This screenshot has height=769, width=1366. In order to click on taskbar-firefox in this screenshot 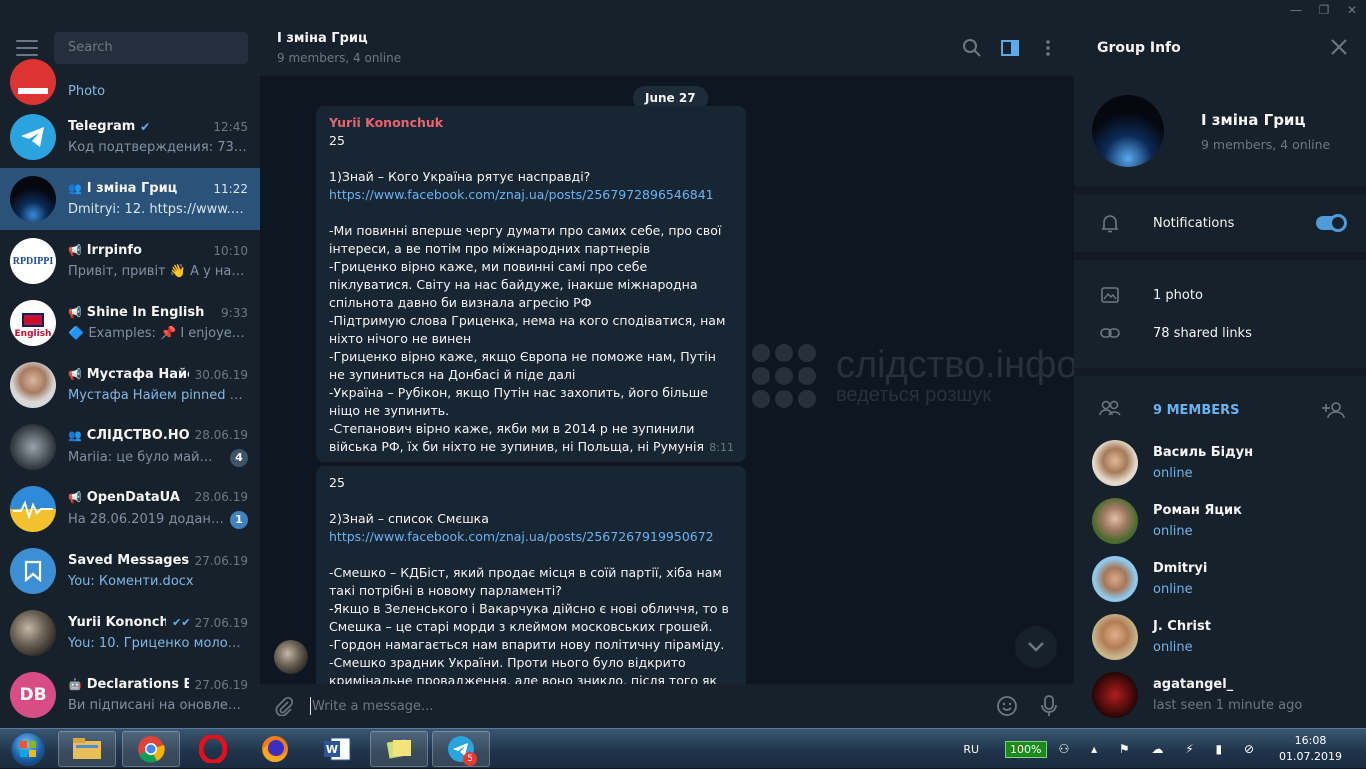, I will do `click(275, 749)`.